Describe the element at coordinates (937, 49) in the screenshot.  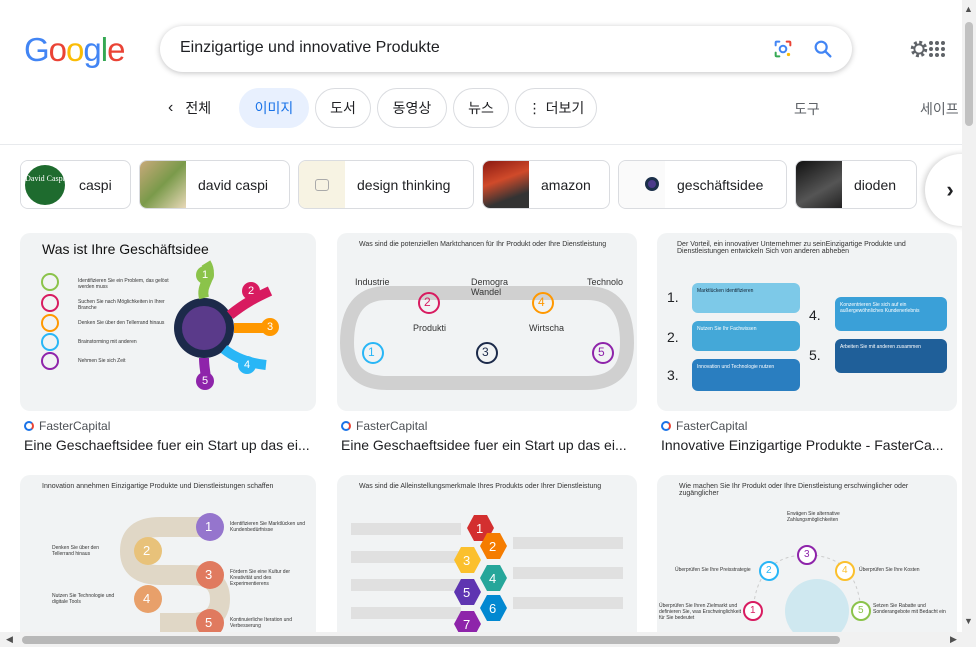
I see `apps-grid-icon` at that location.